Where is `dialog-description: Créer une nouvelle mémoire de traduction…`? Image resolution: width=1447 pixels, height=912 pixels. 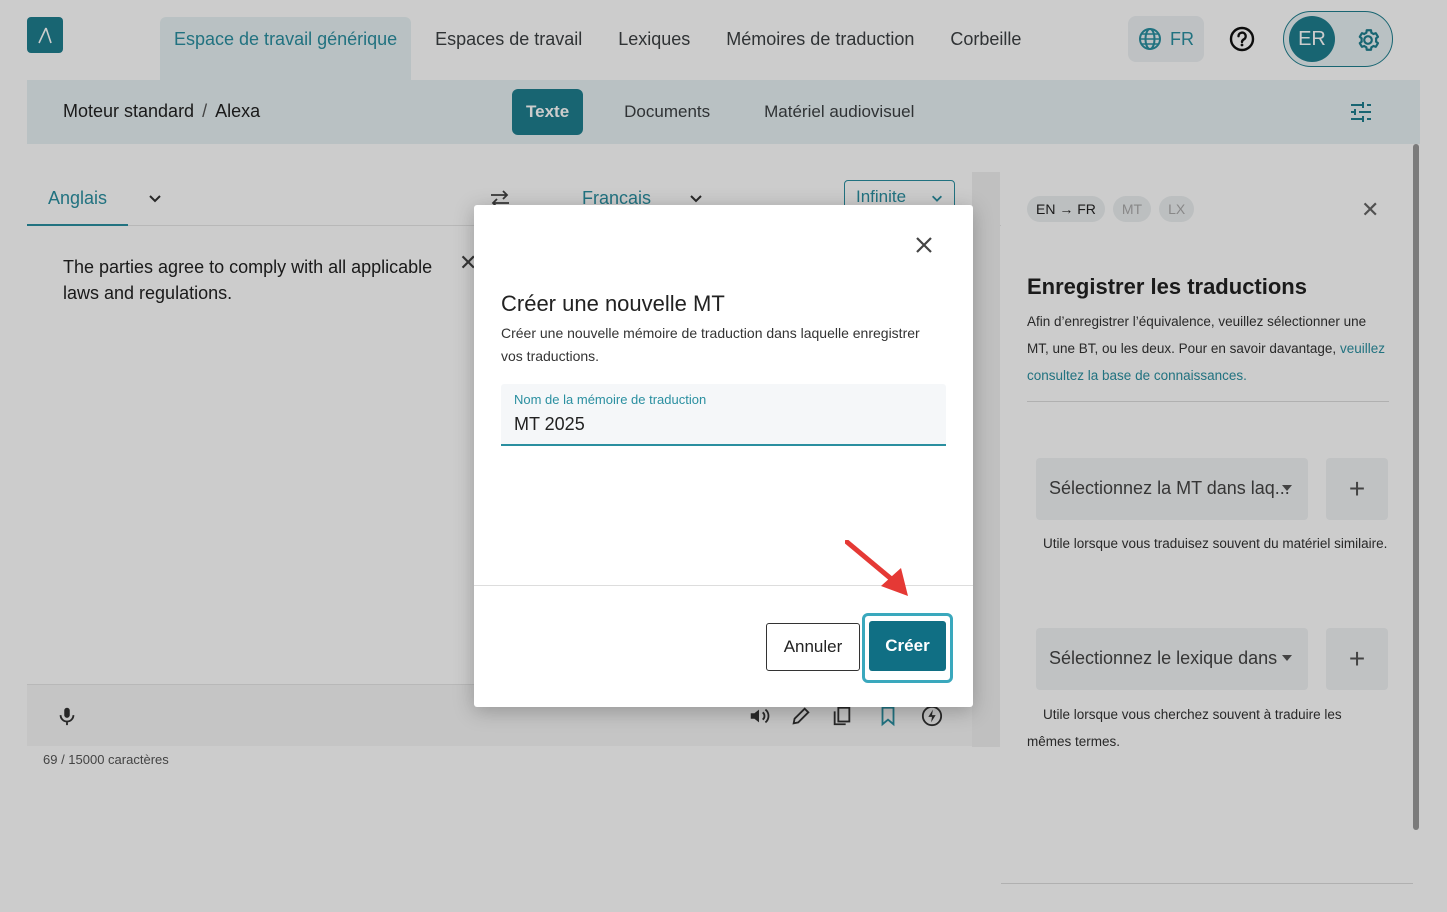
dialog-description: Créer une nouvelle mémoire de traduction… is located at coordinates (710, 344).